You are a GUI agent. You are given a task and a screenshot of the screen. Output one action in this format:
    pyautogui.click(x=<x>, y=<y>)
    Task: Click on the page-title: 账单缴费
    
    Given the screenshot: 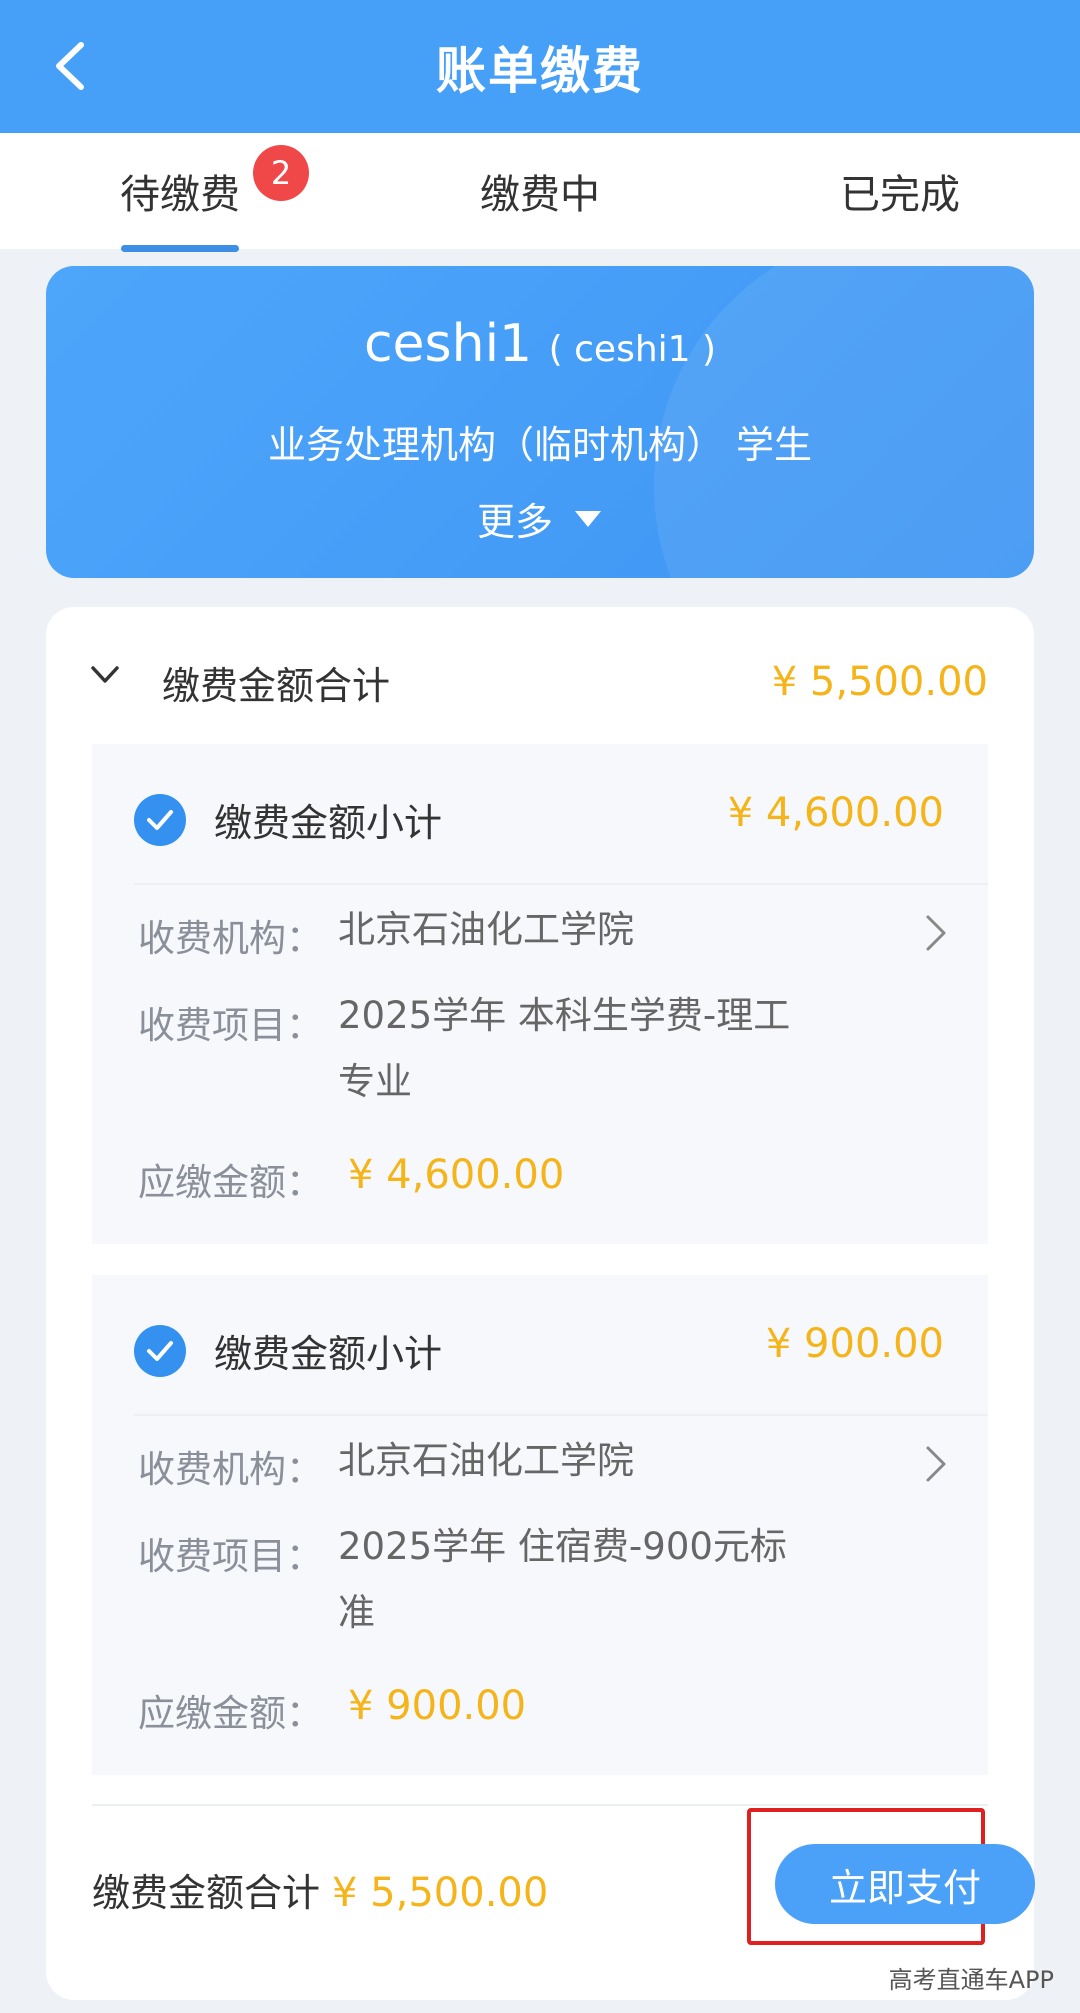 What is the action you would take?
    pyautogui.click(x=540, y=70)
    